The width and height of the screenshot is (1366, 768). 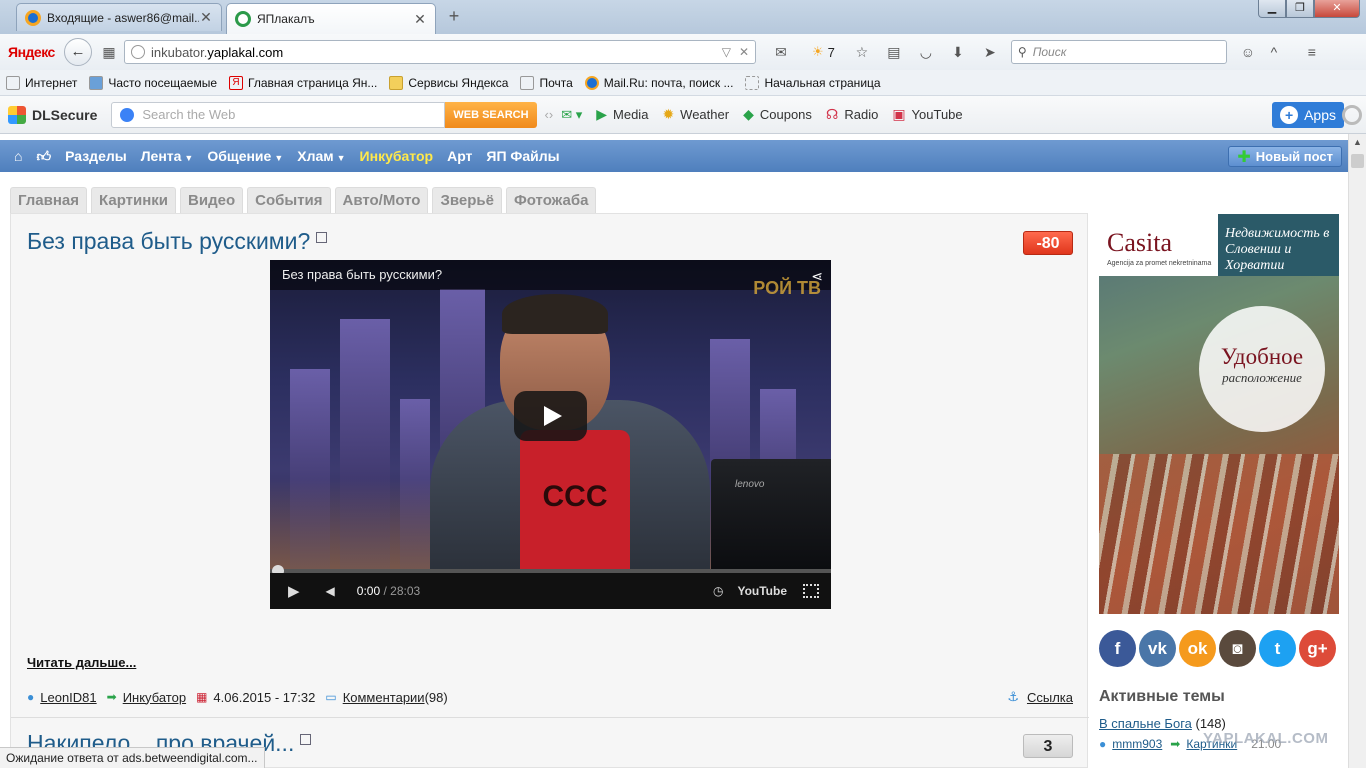 What do you see at coordinates (1337, 9) in the screenshot?
I see `close-window-button: ✕` at bounding box center [1337, 9].